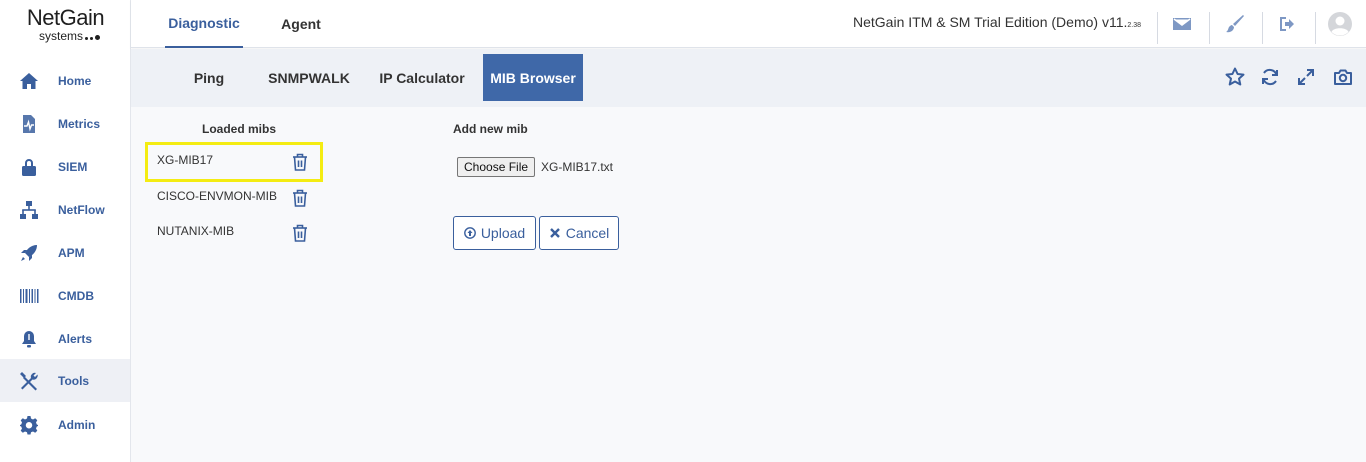 Image resolution: width=1366 pixels, height=462 pixels. Describe the element at coordinates (29, 381) in the screenshot. I see `tools-icon` at that location.